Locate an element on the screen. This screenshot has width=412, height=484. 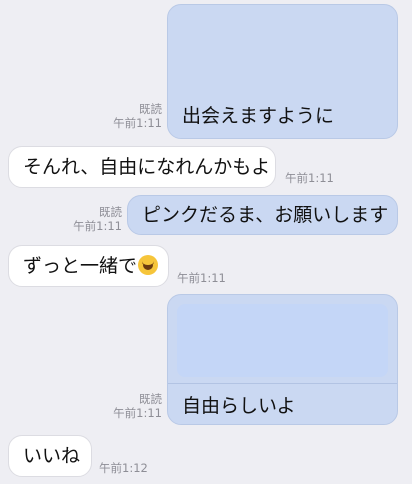
message-time: 午前1:12 is located at coordinates (123, 468).